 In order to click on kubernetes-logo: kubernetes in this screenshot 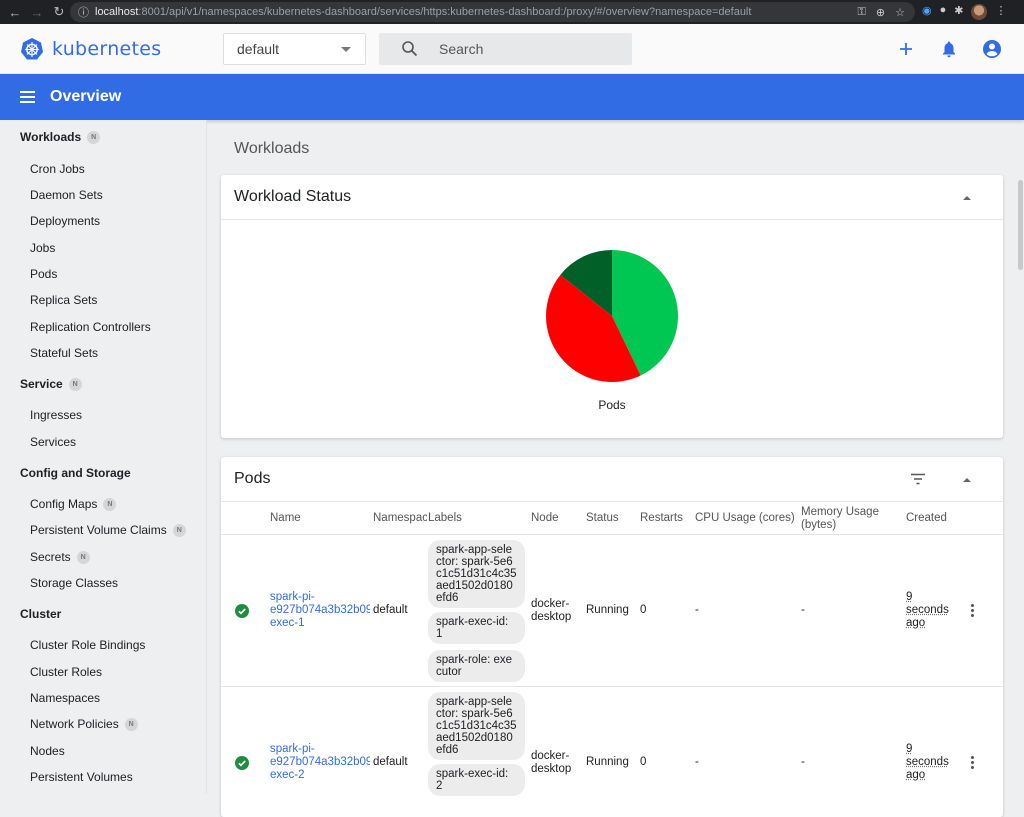, I will do `click(90, 49)`.